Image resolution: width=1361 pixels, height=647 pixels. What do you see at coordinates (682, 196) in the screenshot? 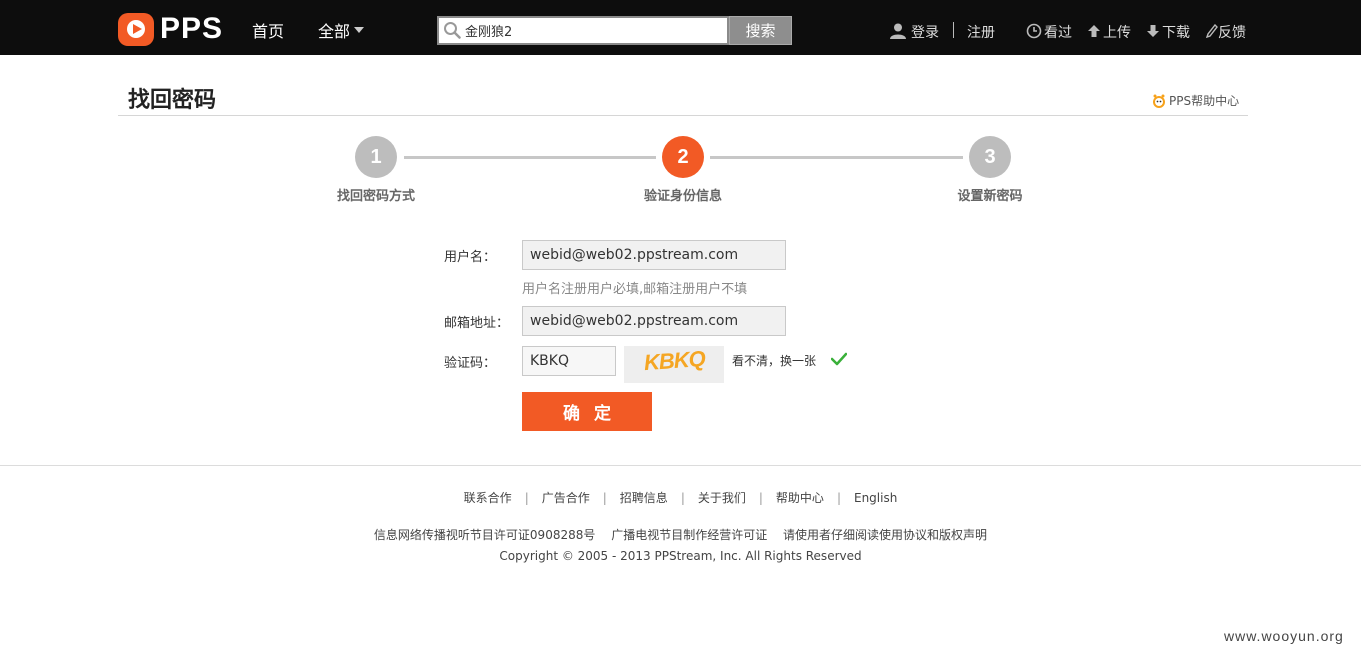
I see `step-2-label: 验证身份信息` at bounding box center [682, 196].